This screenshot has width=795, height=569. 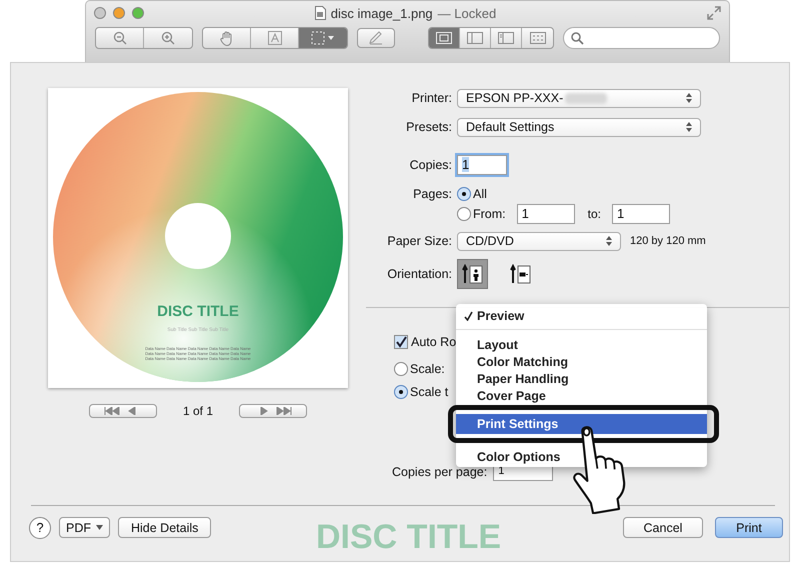 I want to click on printer-label: Printer:, so click(x=431, y=98).